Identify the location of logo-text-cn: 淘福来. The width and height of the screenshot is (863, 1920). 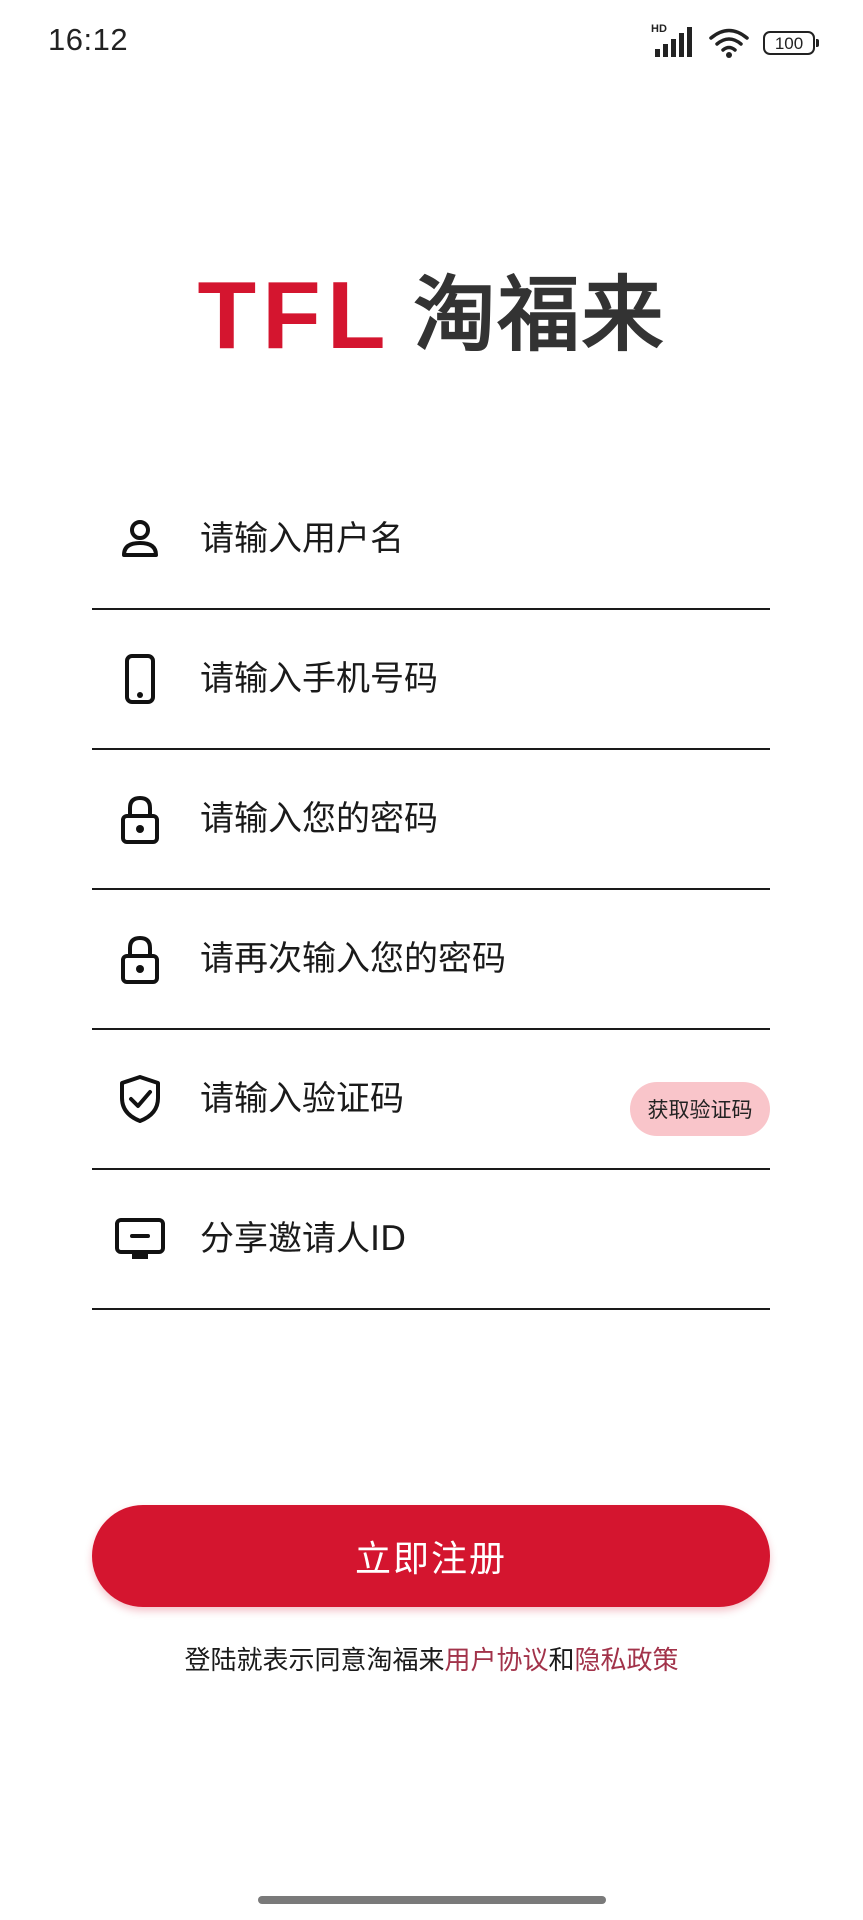
(539, 315).